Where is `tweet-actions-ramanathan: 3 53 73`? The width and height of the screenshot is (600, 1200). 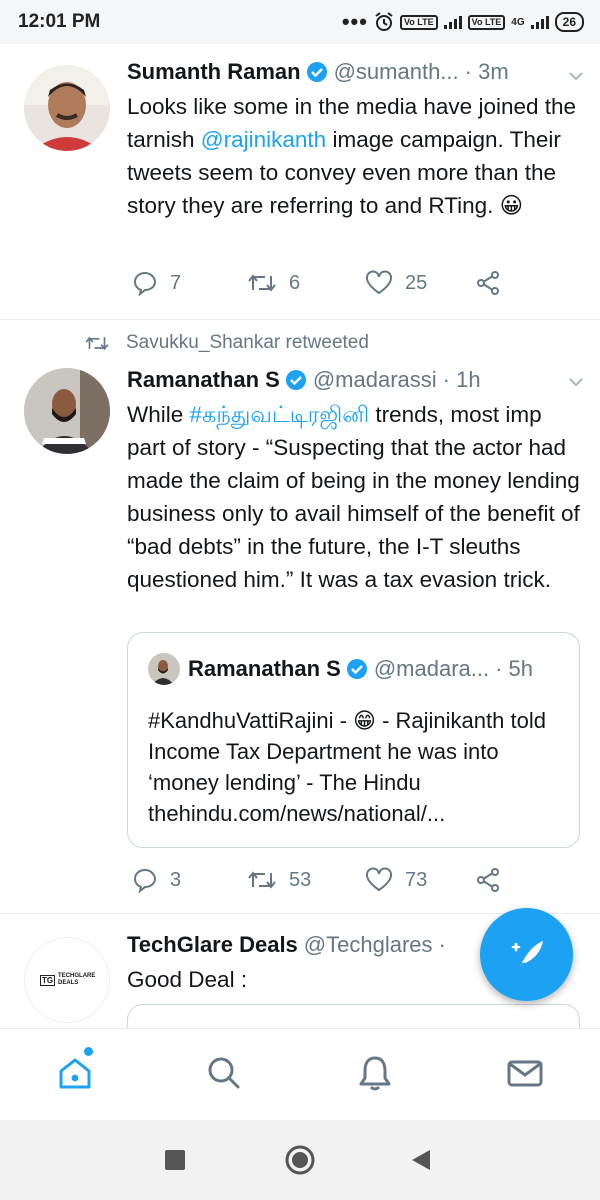
tweet-actions-ramanathan: 3 53 73 is located at coordinates (322, 880).